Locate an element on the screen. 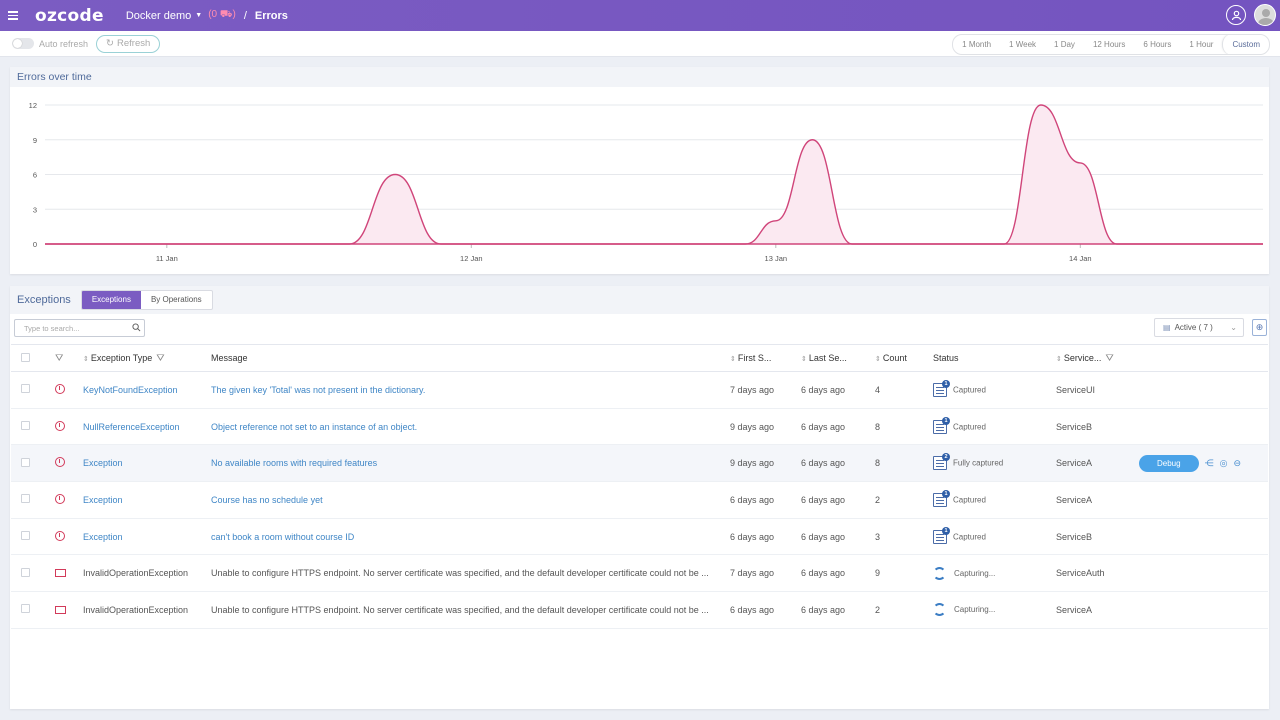 The image size is (1280, 720). list-icon: ▤ is located at coordinates (1167, 327).